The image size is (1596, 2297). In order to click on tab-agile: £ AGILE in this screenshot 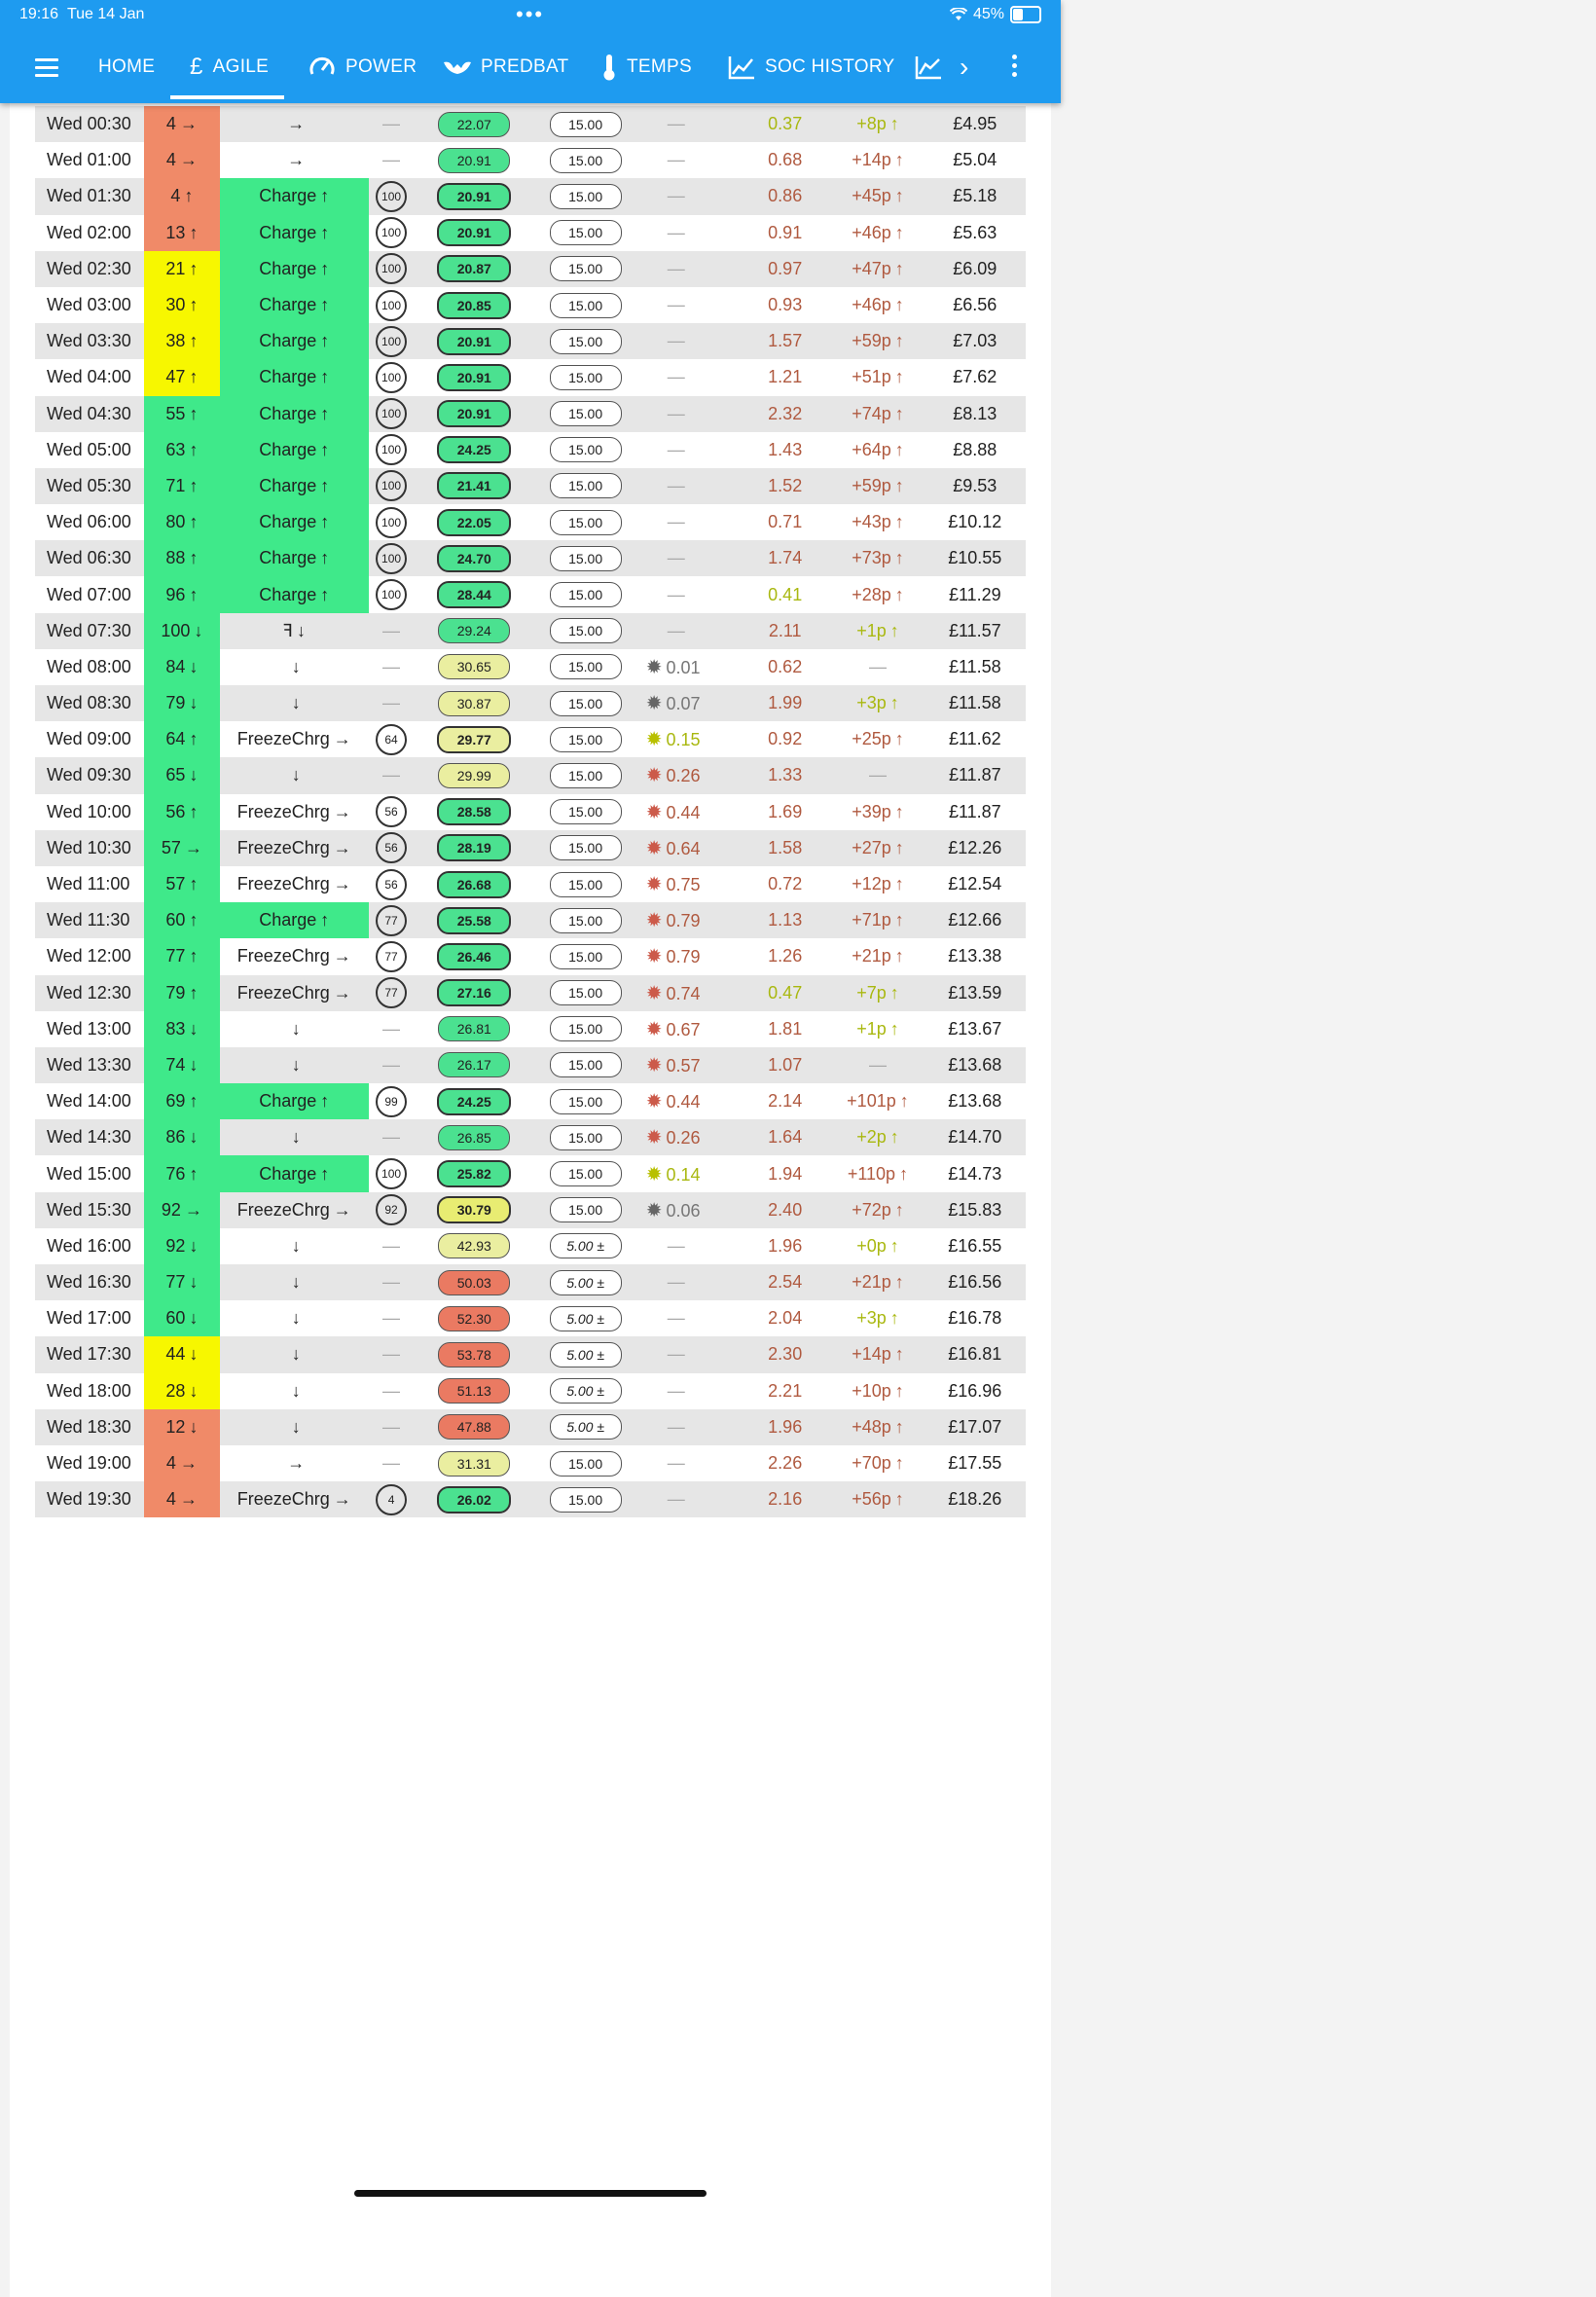, I will do `click(228, 69)`.